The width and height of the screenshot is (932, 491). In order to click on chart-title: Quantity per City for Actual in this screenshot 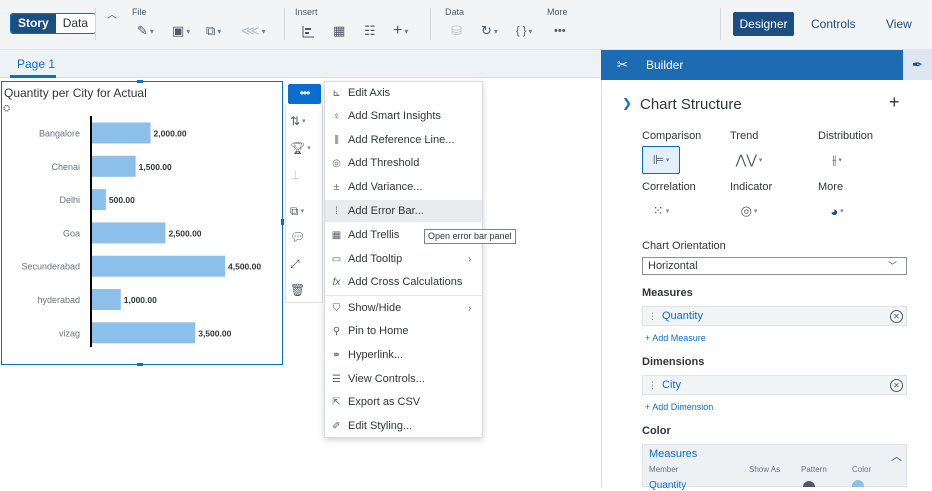, I will do `click(75, 93)`.